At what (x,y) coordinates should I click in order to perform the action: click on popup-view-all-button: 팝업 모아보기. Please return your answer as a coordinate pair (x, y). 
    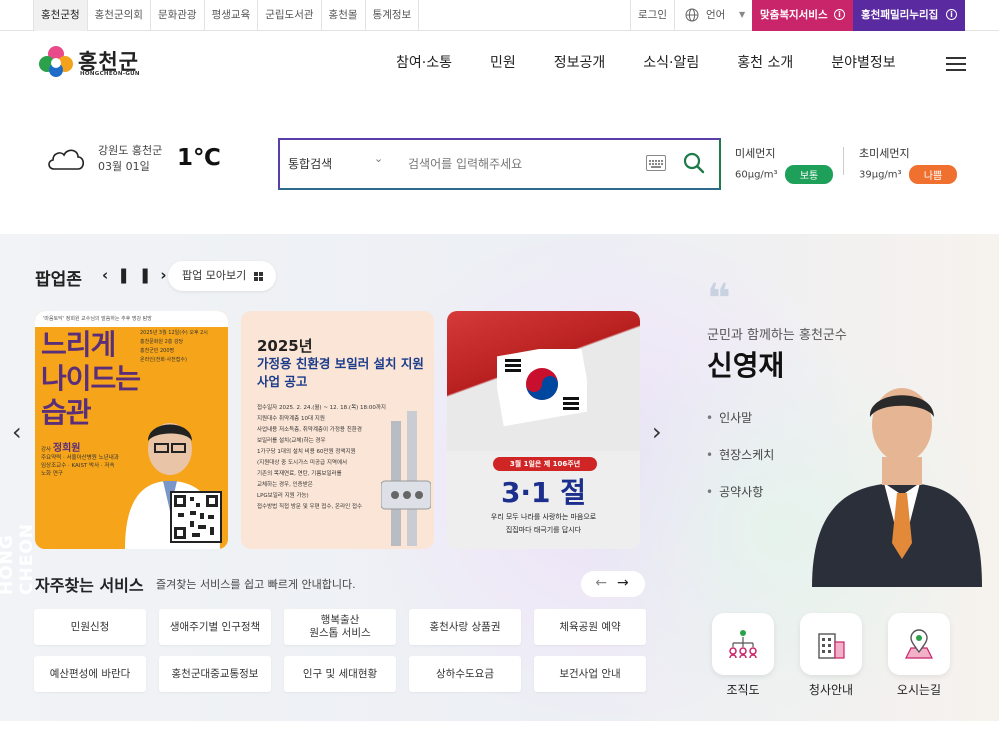
    Looking at the image, I should click on (222, 276).